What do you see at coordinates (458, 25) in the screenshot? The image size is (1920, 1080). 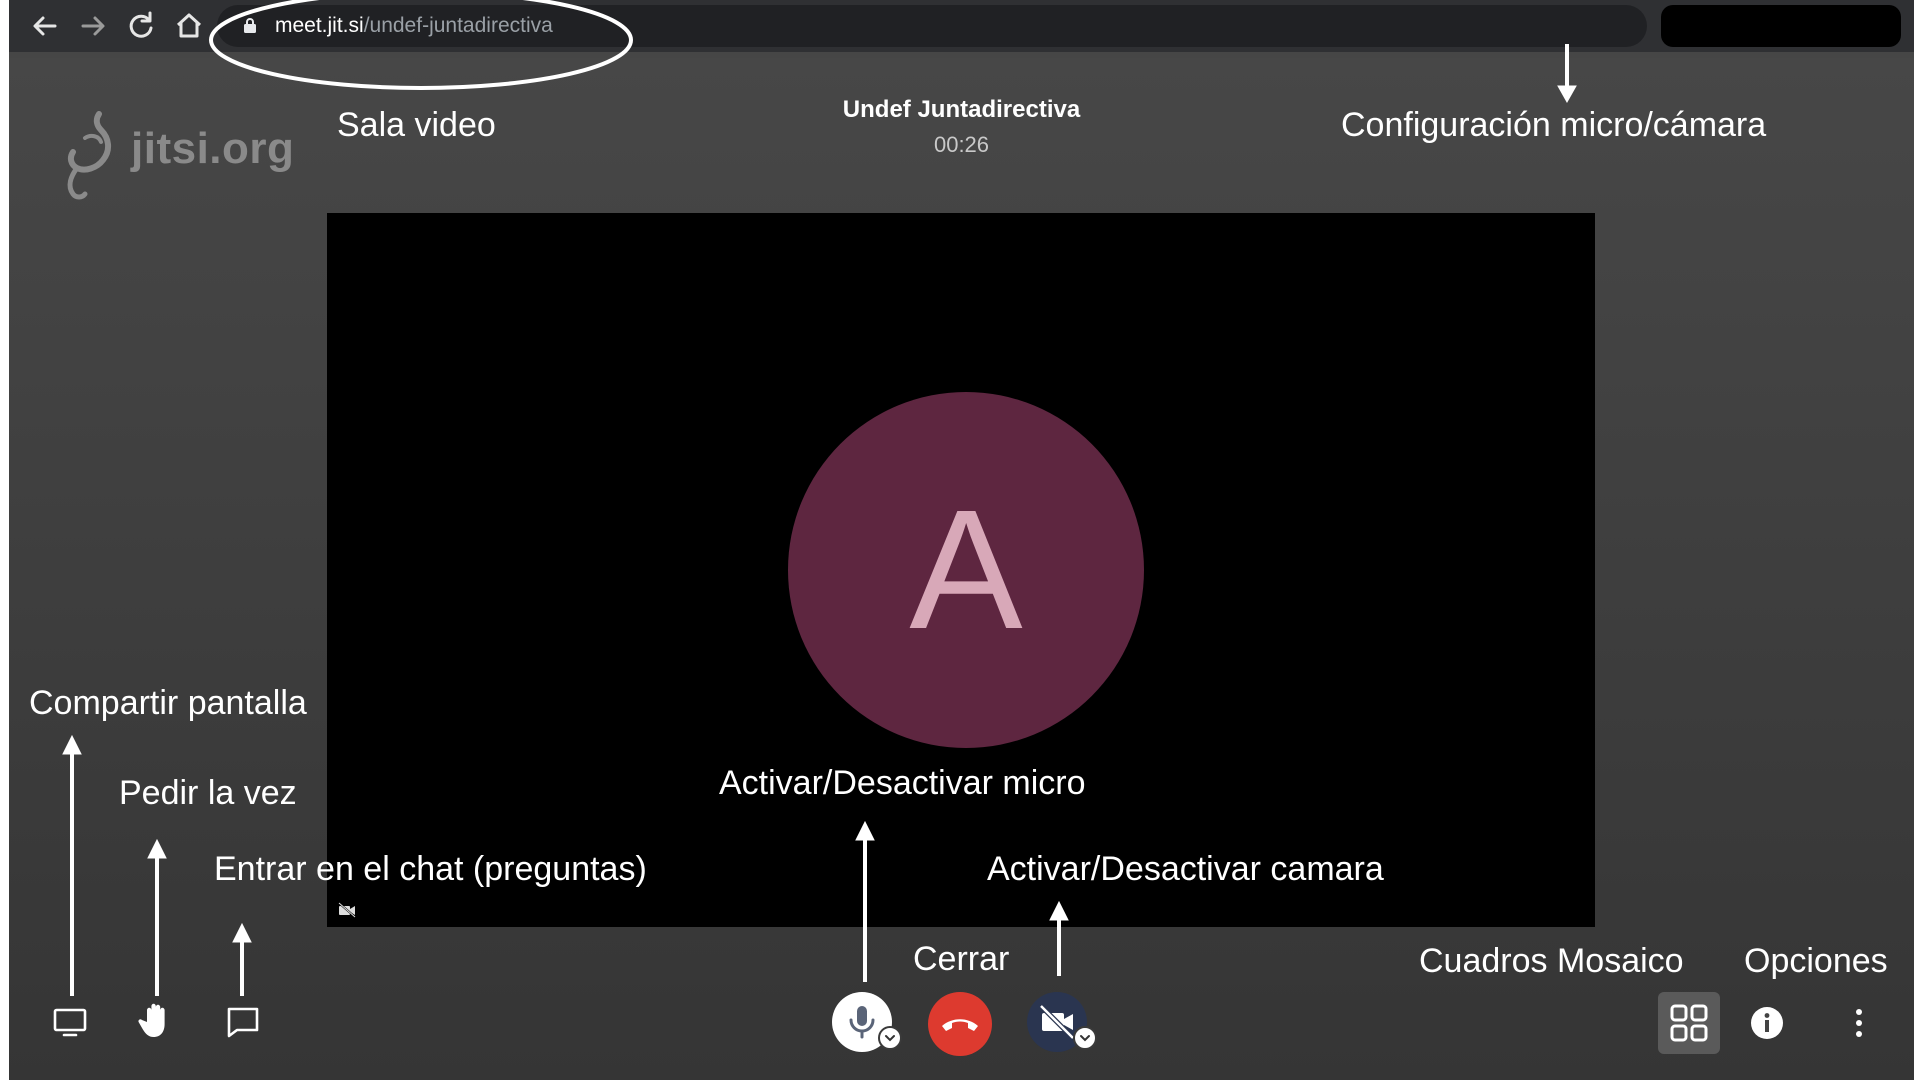 I see `url-path: /undef-juntadirectiva` at bounding box center [458, 25].